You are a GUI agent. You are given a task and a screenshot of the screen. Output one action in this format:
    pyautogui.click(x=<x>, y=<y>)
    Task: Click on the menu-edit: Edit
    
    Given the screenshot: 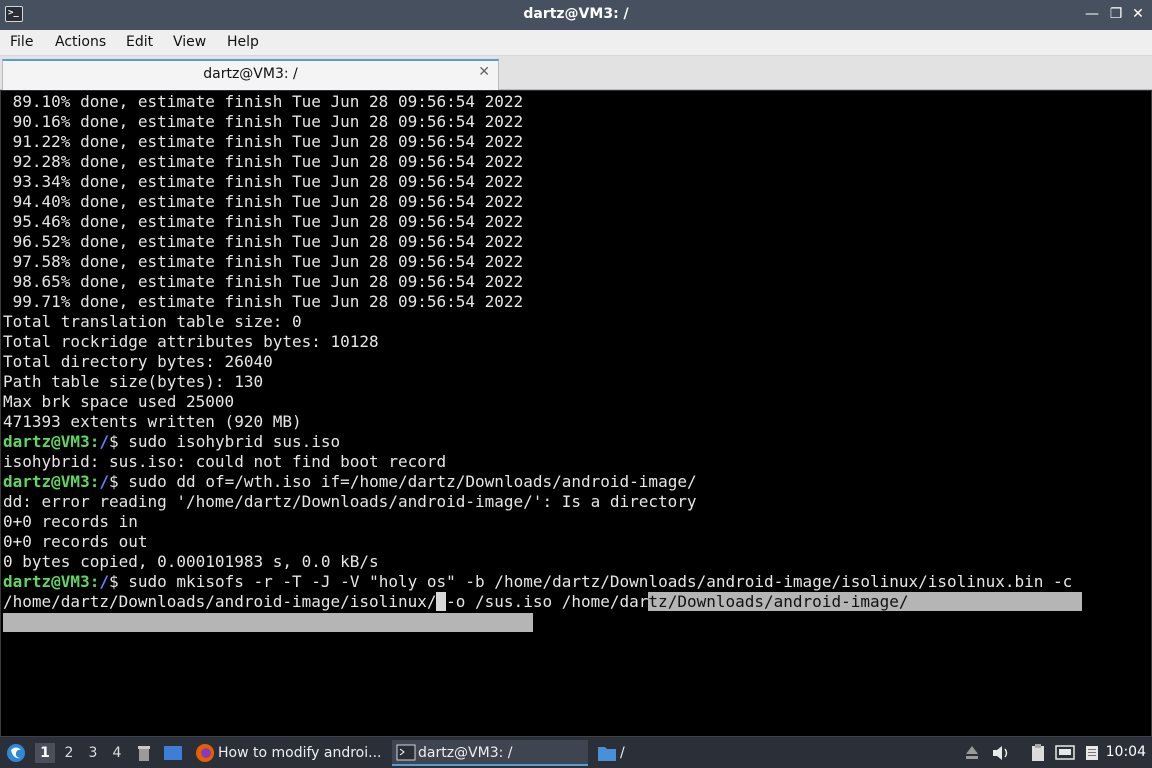 What is the action you would take?
    pyautogui.click(x=139, y=42)
    